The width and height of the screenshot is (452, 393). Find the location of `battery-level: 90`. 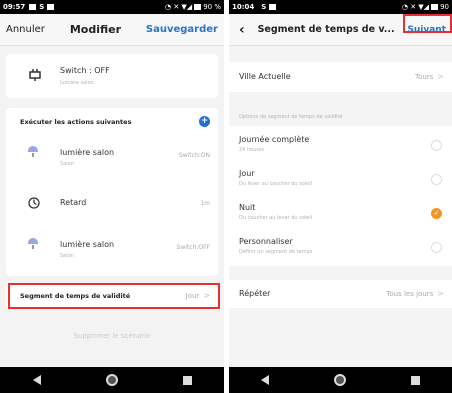

battery-level: 90 is located at coordinates (444, 7).